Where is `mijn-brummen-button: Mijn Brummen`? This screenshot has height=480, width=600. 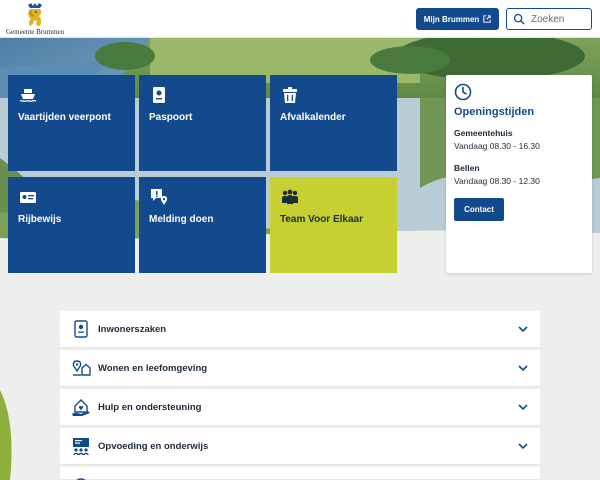
mijn-brummen-button: Mijn Brummen is located at coordinates (457, 19).